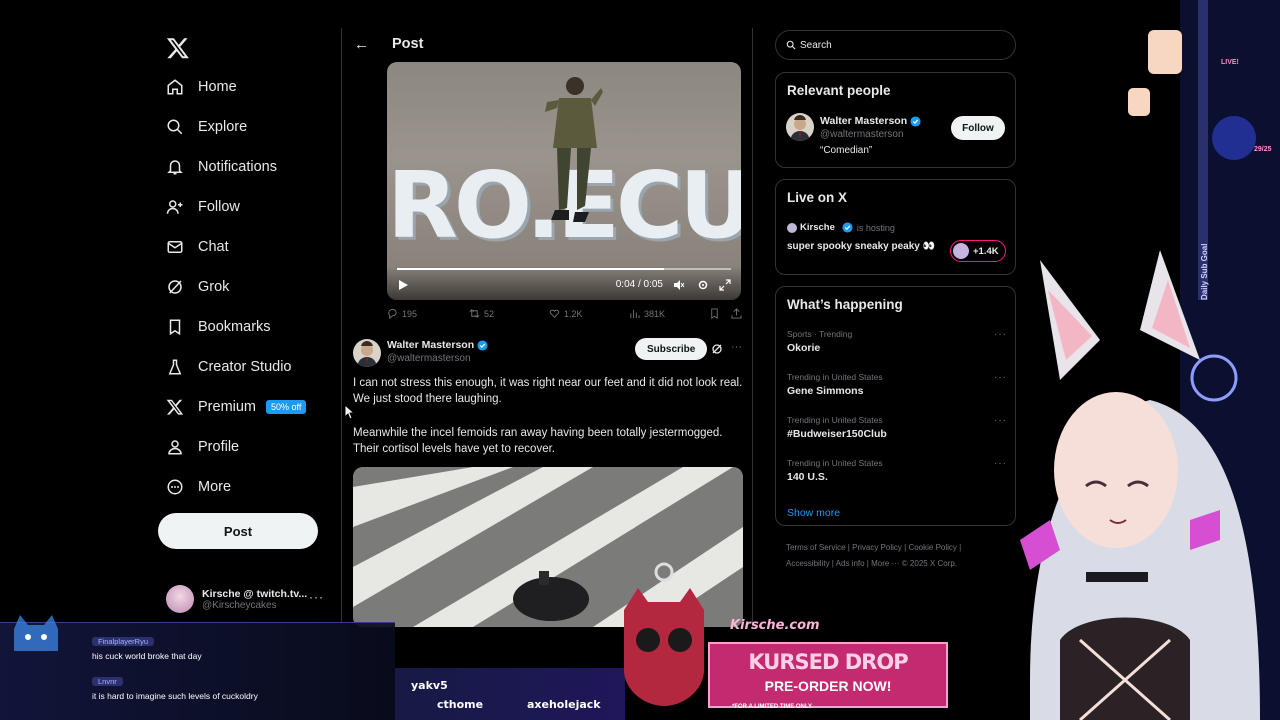 This screenshot has height=720, width=1280. Describe the element at coordinates (978, 251) in the screenshot. I see `live-listener-count: +1.4K` at that location.